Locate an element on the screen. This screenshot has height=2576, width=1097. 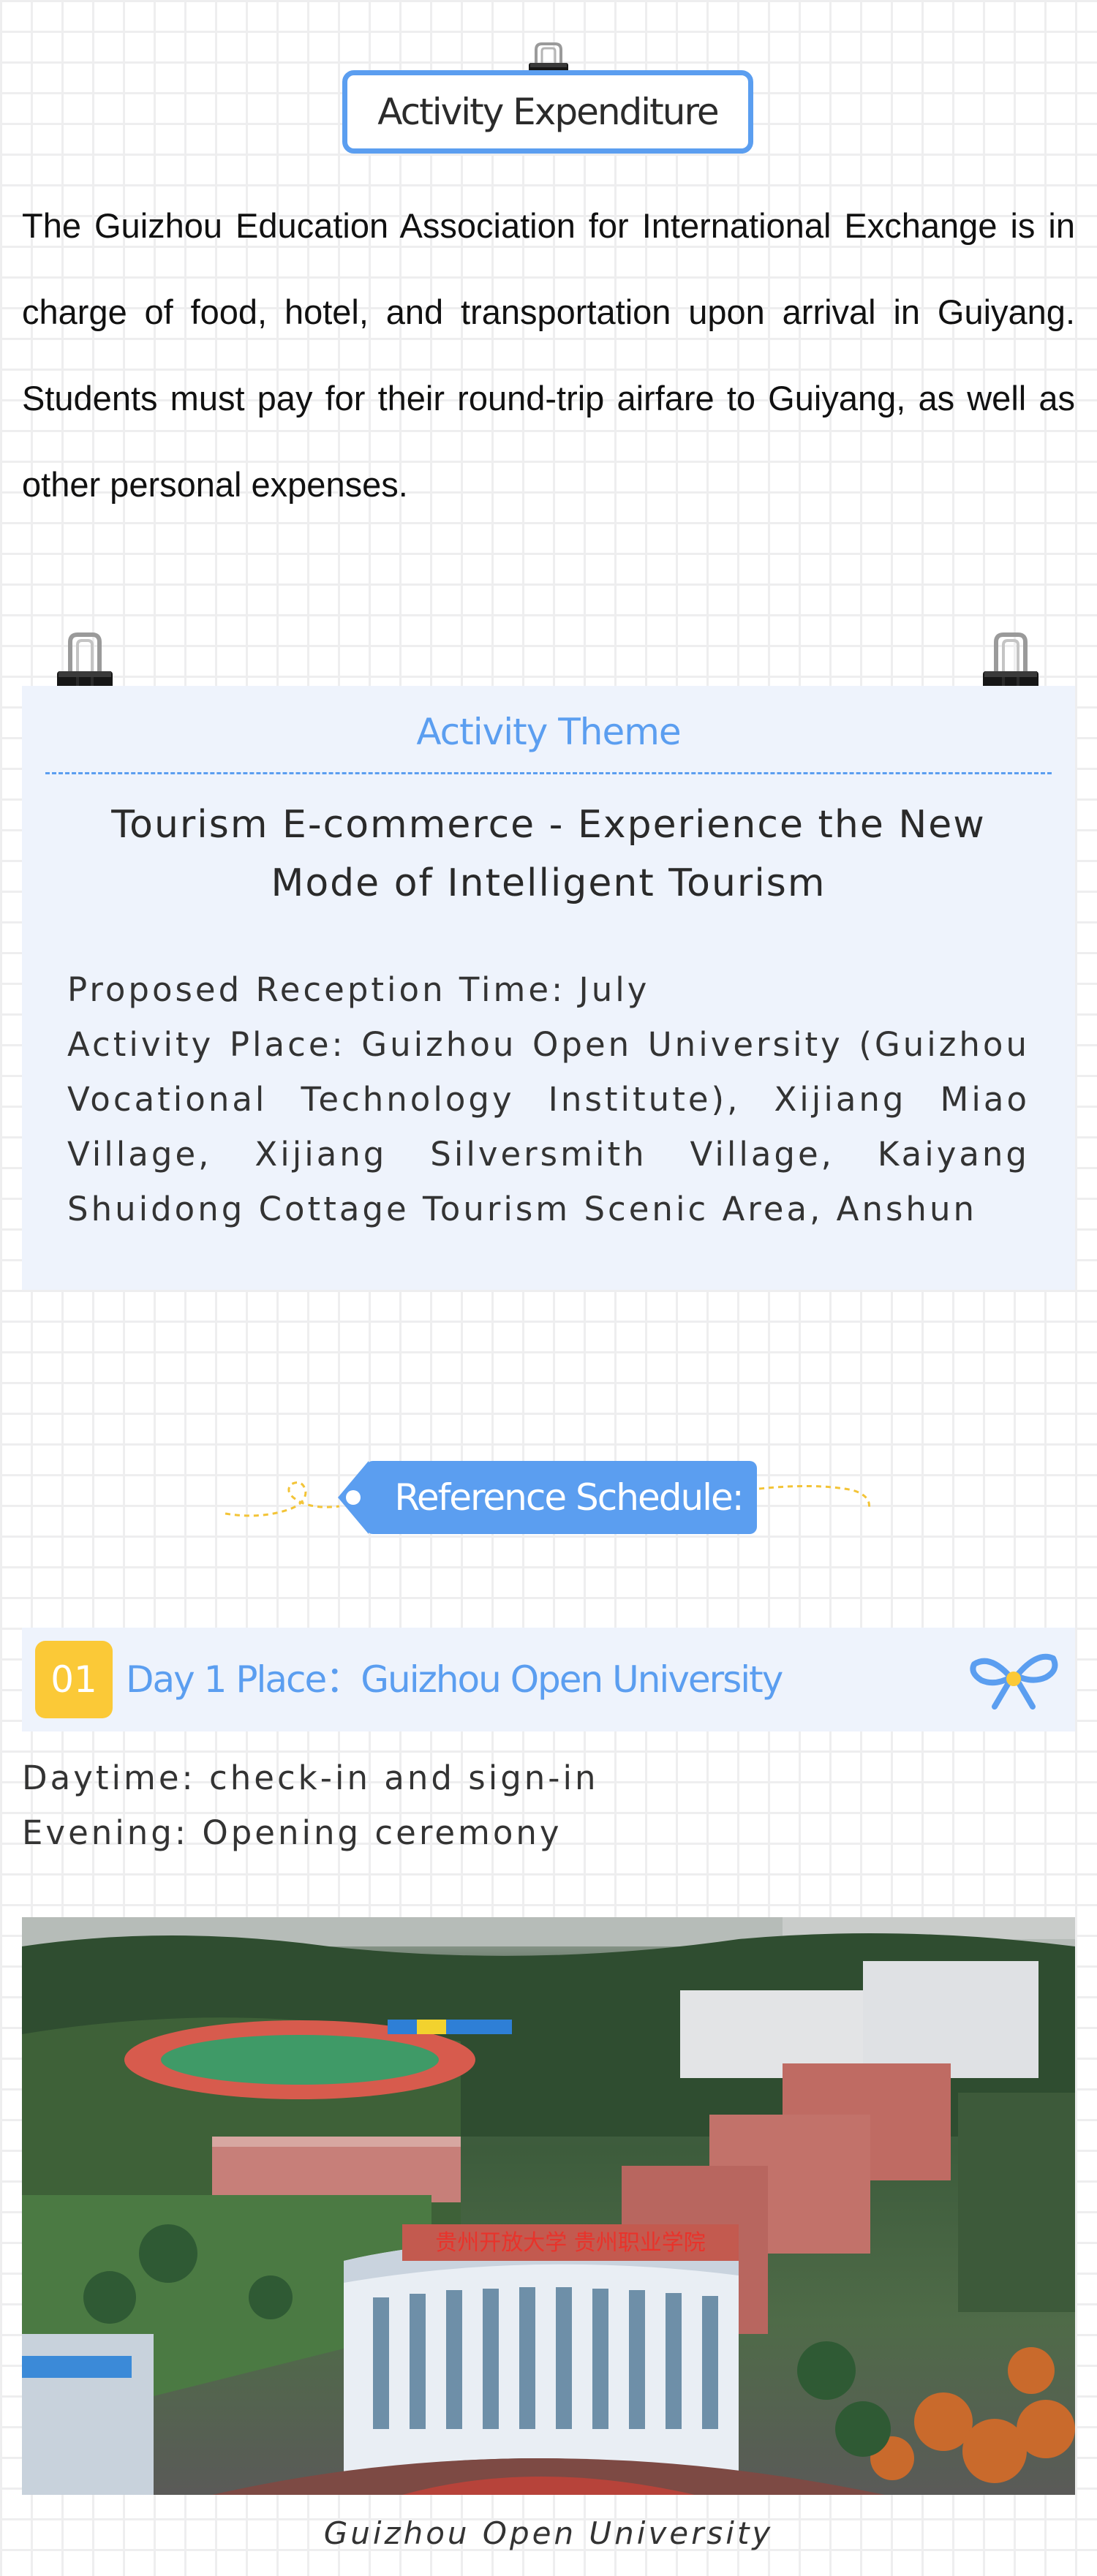
day-number-badge: 01 is located at coordinates (74, 1679).